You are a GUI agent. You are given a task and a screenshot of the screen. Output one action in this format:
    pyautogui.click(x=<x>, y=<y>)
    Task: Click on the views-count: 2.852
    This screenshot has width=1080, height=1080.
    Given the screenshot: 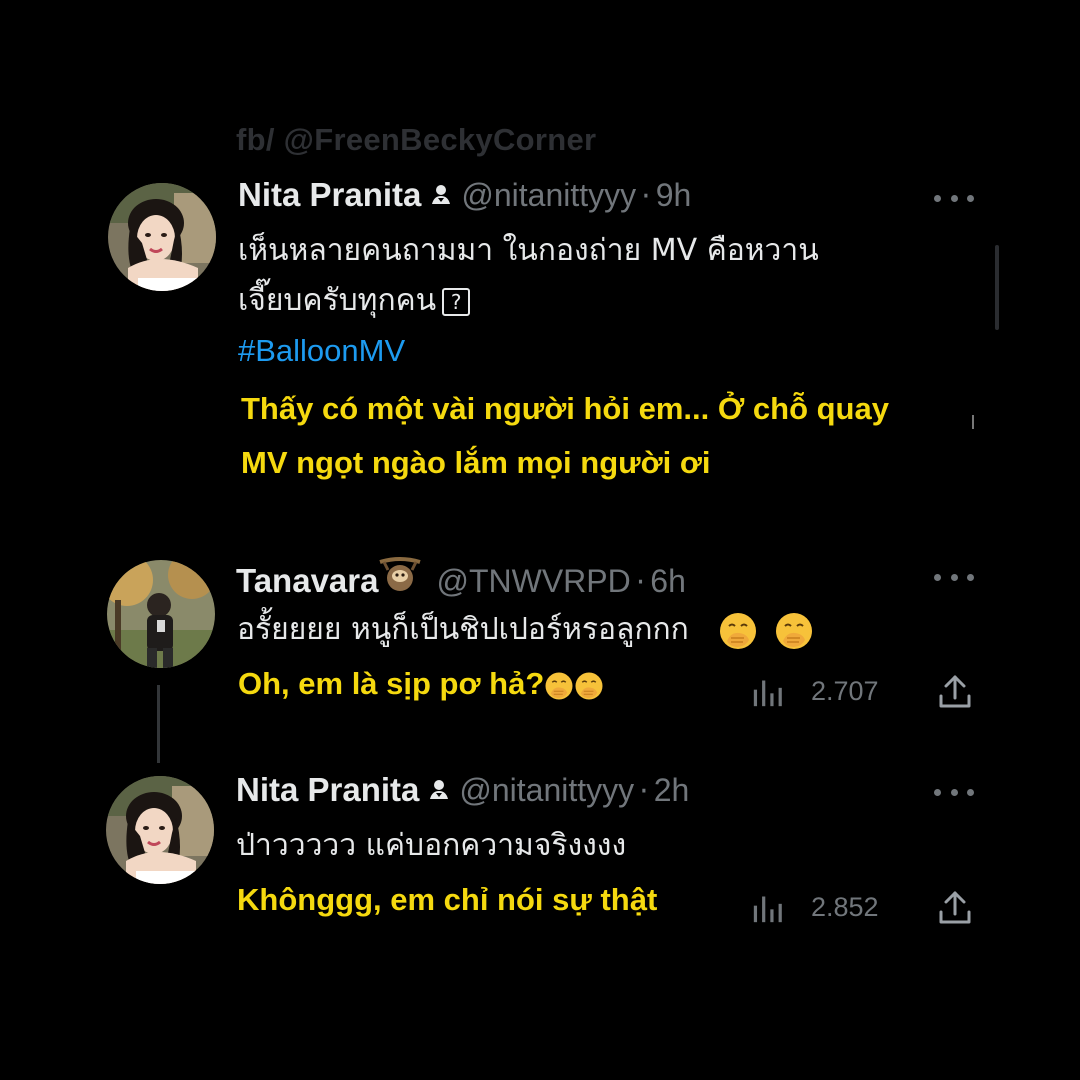 What is the action you would take?
    pyautogui.click(x=845, y=907)
    